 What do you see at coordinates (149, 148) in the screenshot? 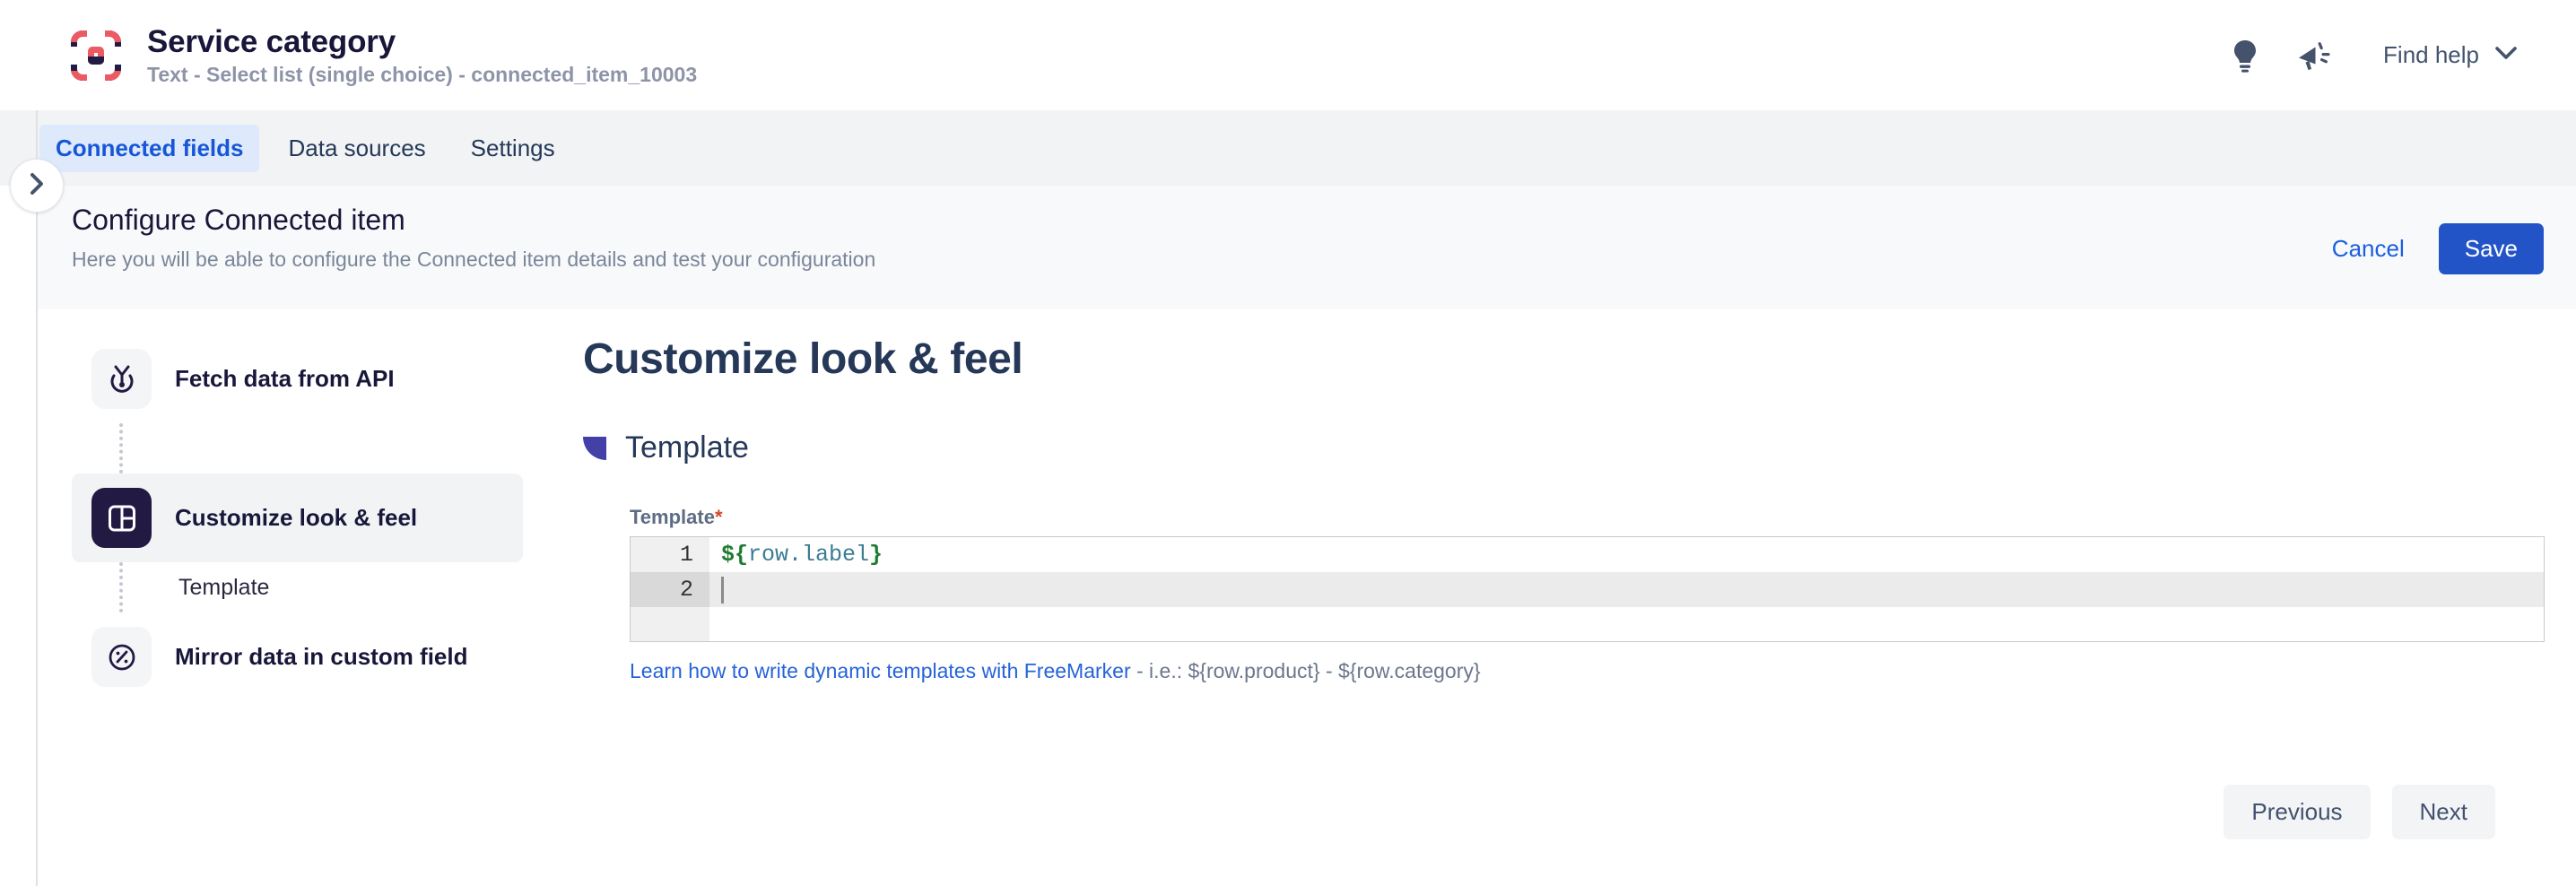
I see `tab-connected-fields: Connected fields` at bounding box center [149, 148].